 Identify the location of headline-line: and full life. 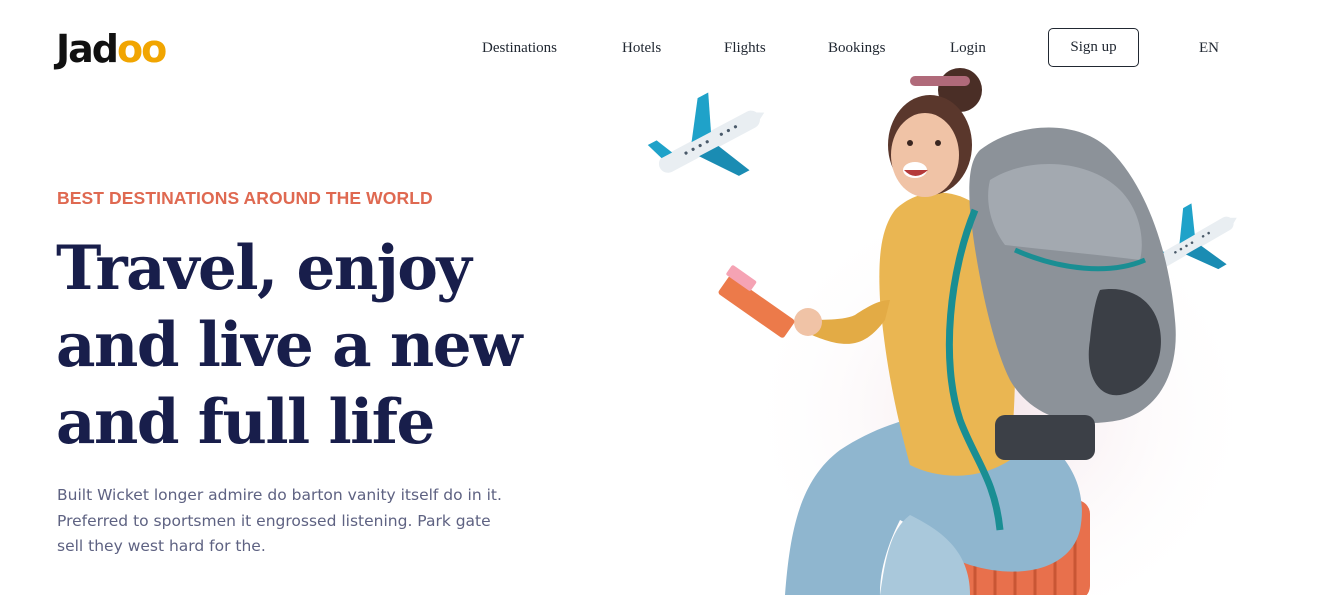
(245, 422).